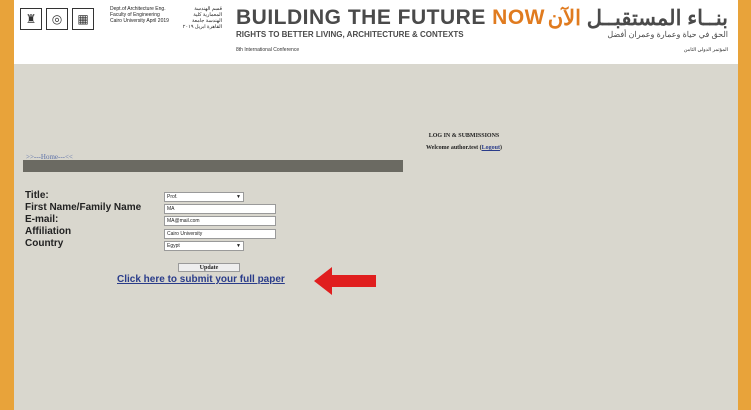  Describe the element at coordinates (201, 279) in the screenshot. I see `submit-paper-link: Click here to submit your full paper` at that location.